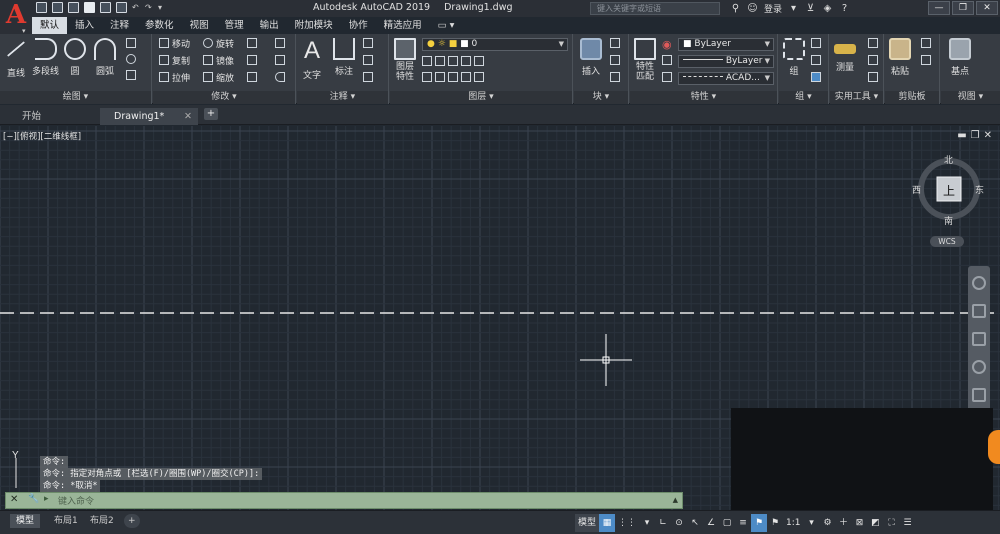 The width and height of the screenshot is (1000, 534). I want to click on tab-annotate: 注释, so click(119, 25).